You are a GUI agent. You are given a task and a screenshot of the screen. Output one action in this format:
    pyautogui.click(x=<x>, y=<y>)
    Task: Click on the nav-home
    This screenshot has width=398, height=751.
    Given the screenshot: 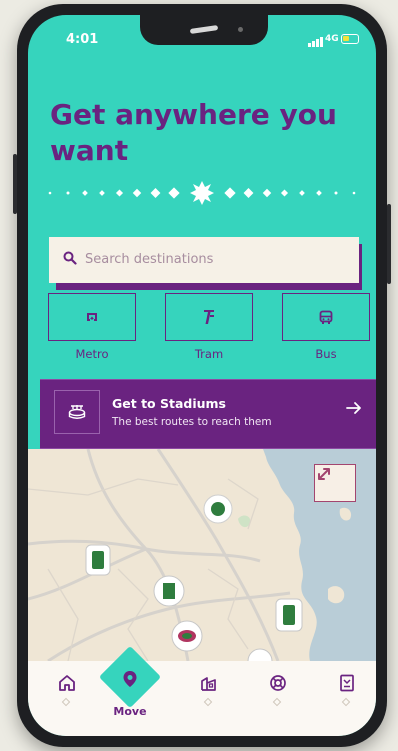 What is the action you would take?
    pyautogui.click(x=67, y=696)
    